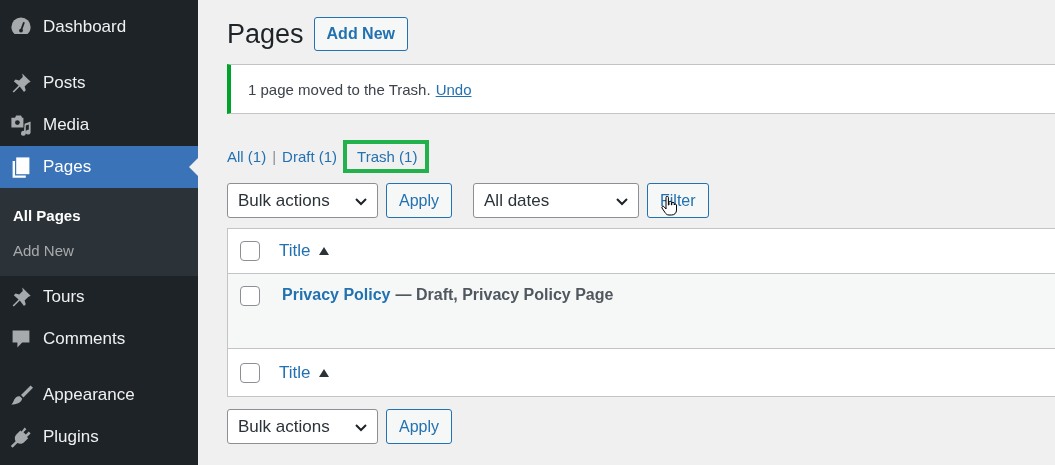 This screenshot has width=1055, height=465. Describe the element at coordinates (21, 395) in the screenshot. I see `brush-icon` at that location.